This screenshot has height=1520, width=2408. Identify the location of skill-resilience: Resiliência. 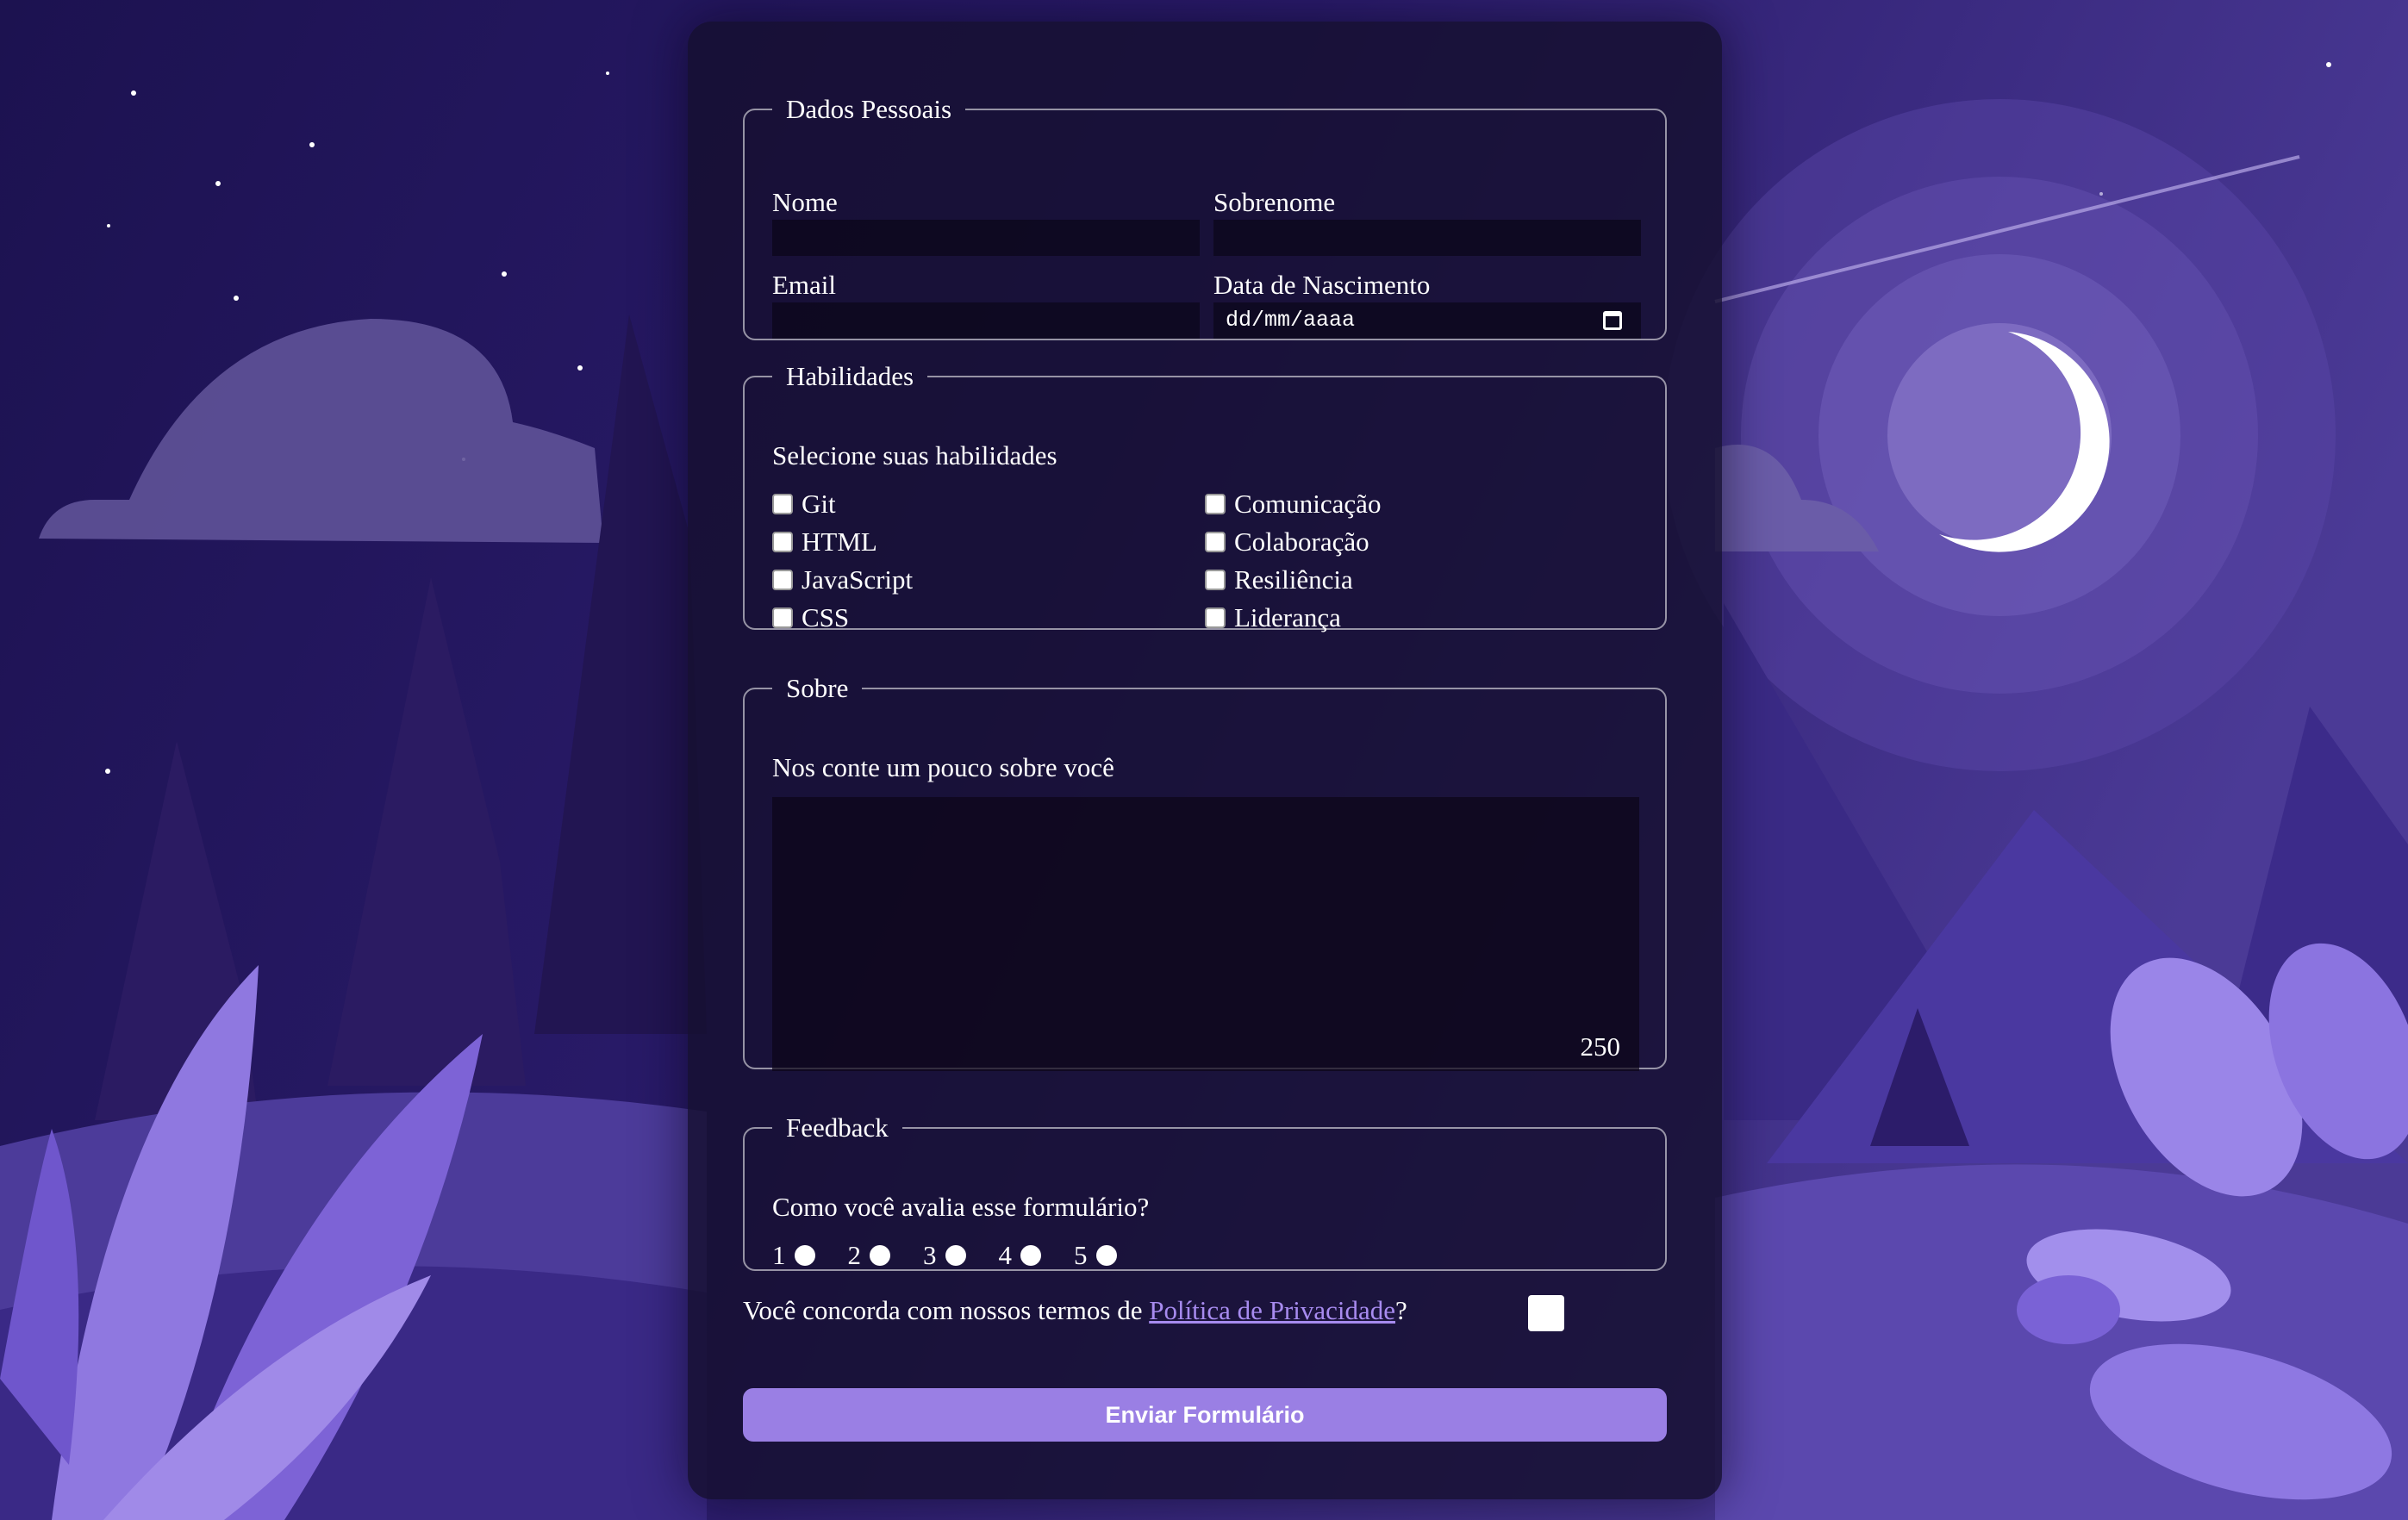
(1279, 579).